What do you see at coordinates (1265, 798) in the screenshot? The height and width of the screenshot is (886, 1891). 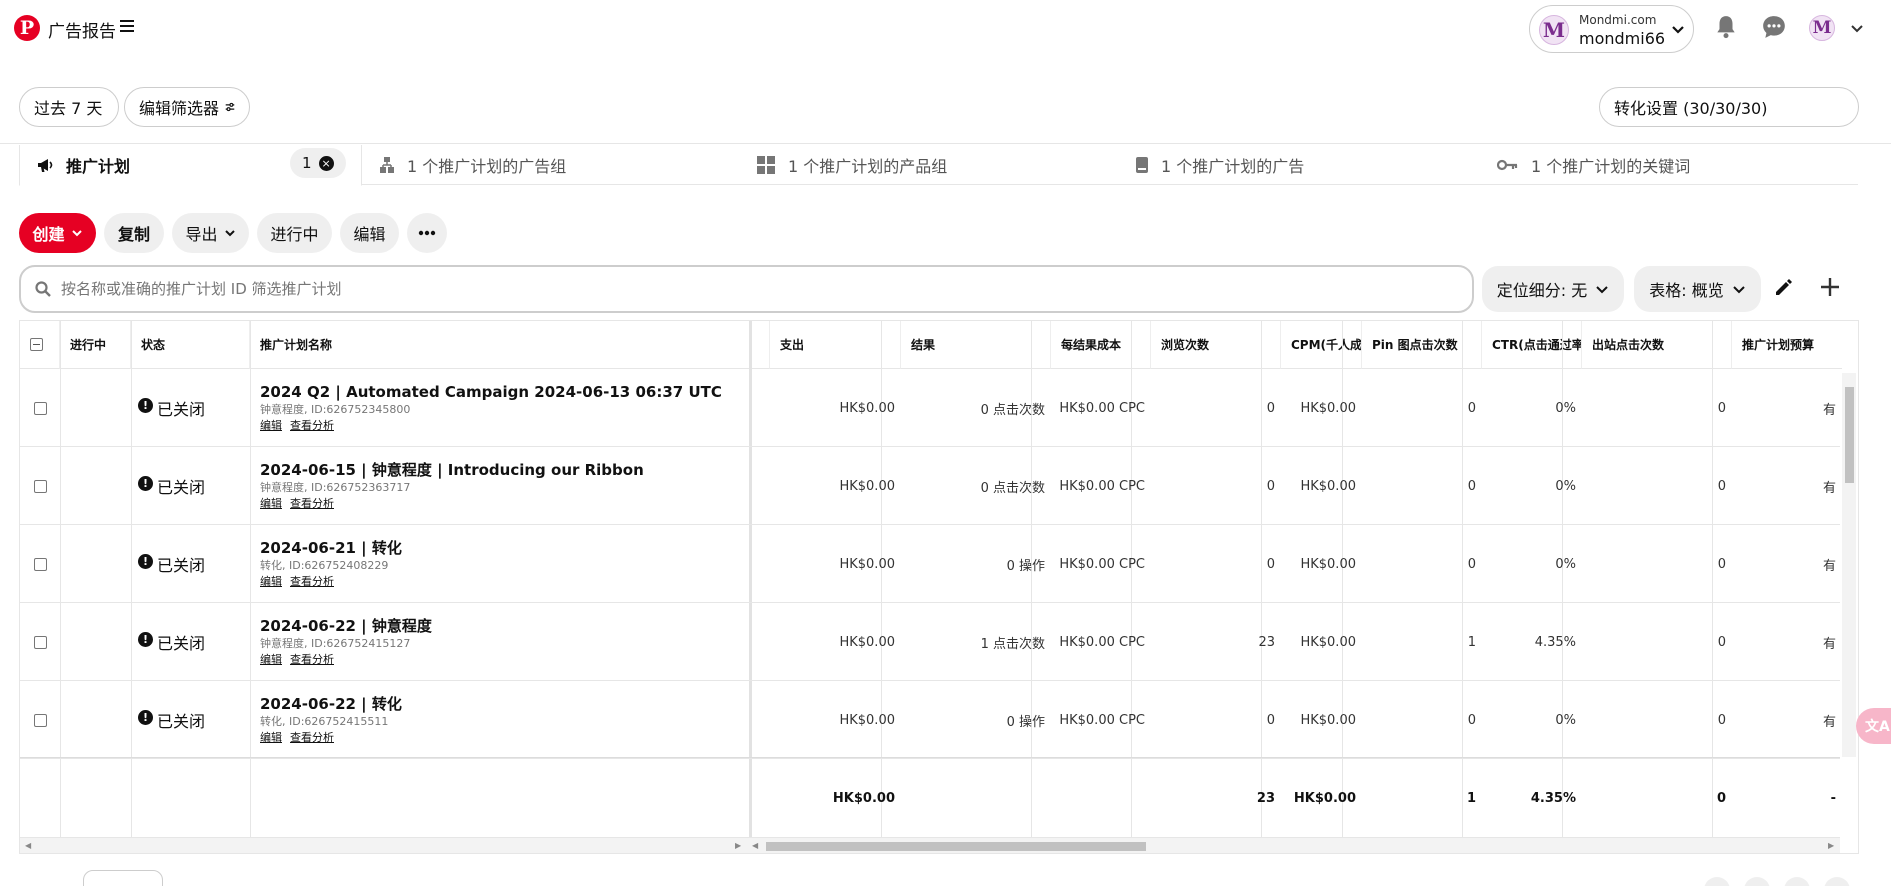 I see `total-impressions: 23` at bounding box center [1265, 798].